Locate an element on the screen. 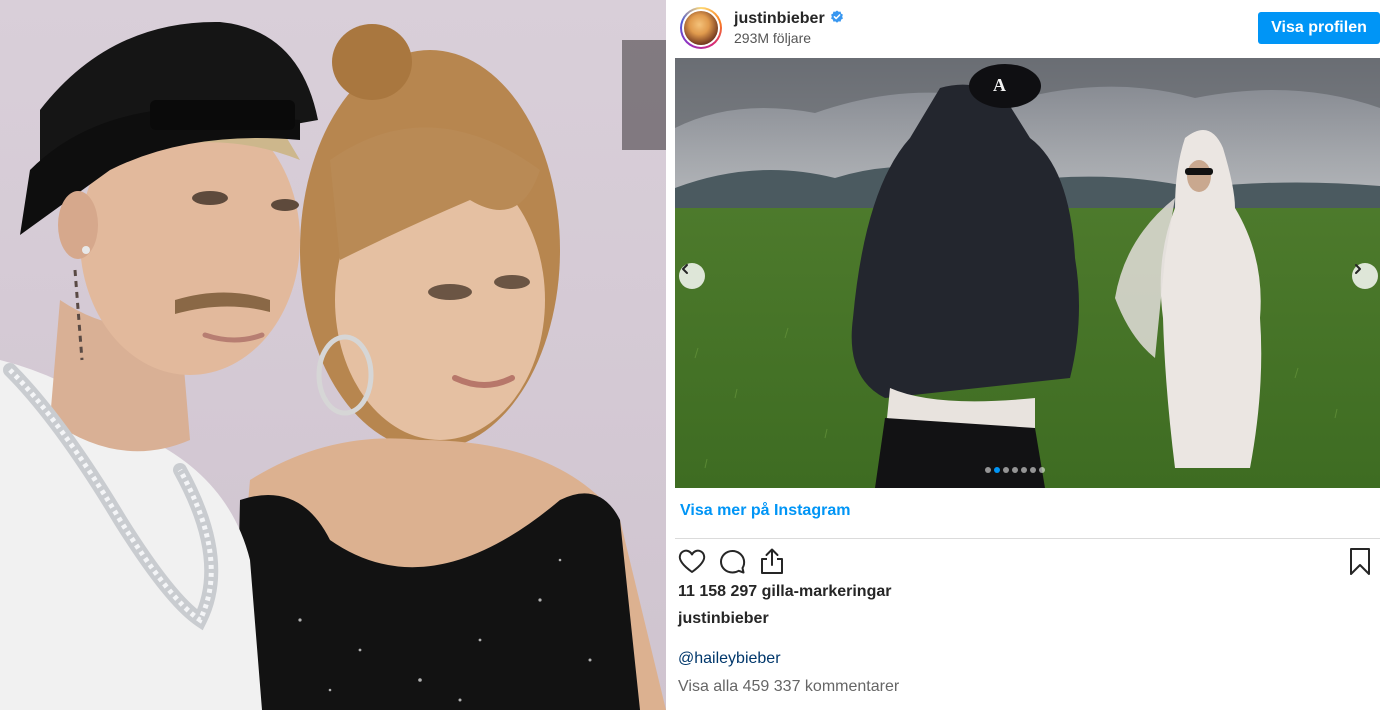 This screenshot has width=1380, height=710. view-more-on-instagram-link: Visa mer på Instagram is located at coordinates (765, 511).